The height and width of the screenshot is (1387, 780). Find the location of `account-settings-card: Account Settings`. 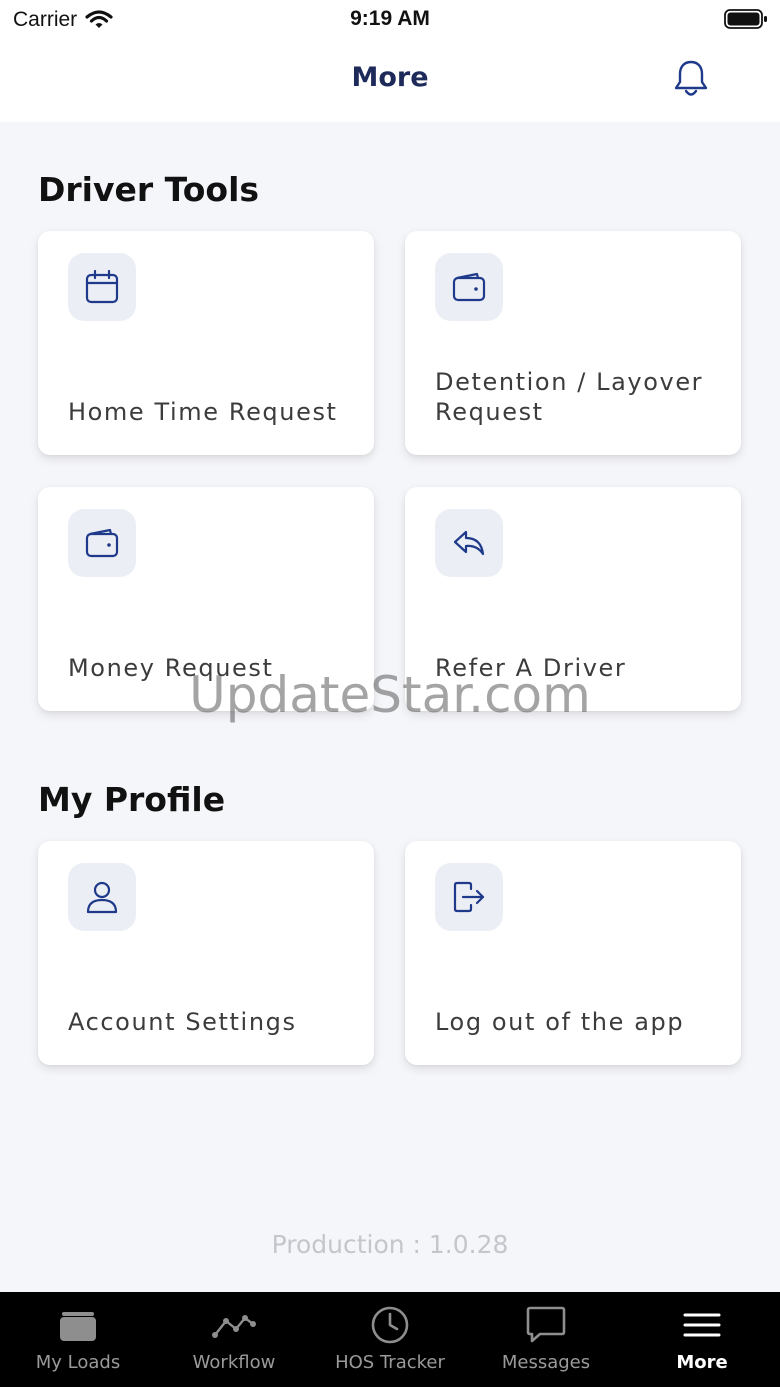

account-settings-card: Account Settings is located at coordinates (206, 953).